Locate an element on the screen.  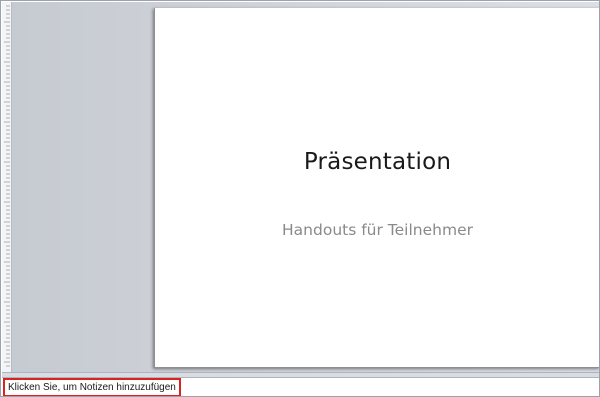
ruler-ticks is located at coordinates (7, 186).